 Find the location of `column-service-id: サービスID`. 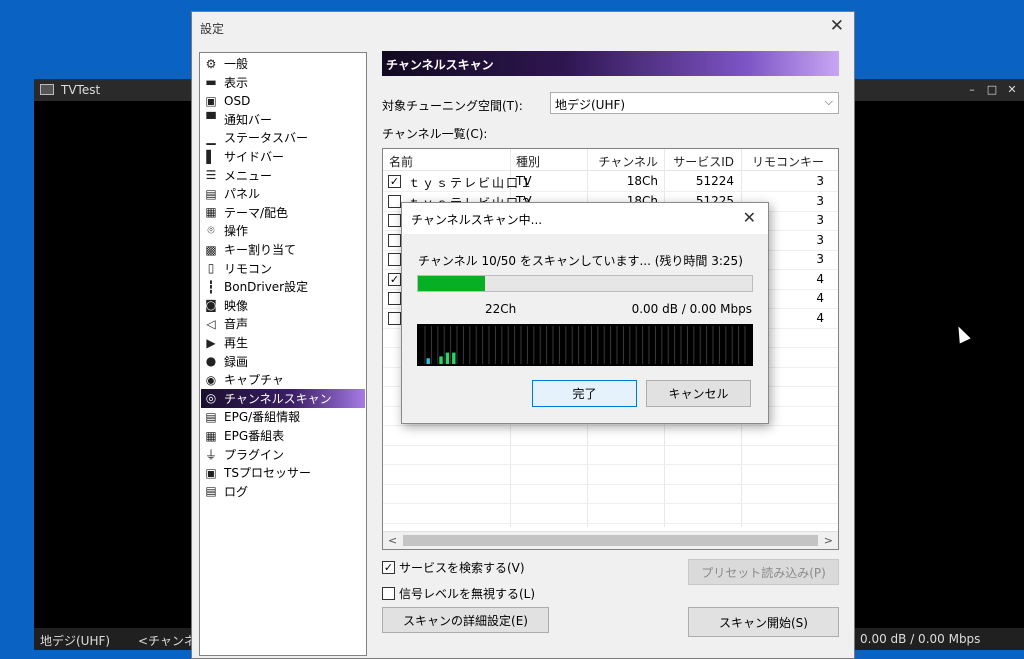

column-service-id: サービスID is located at coordinates (703, 161).